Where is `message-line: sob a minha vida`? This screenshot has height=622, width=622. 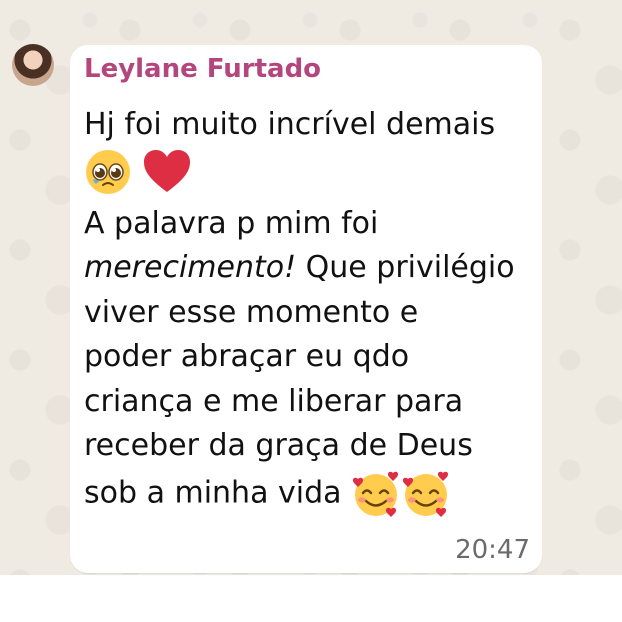
message-line: sob a minha vida is located at coordinates (306, 497).